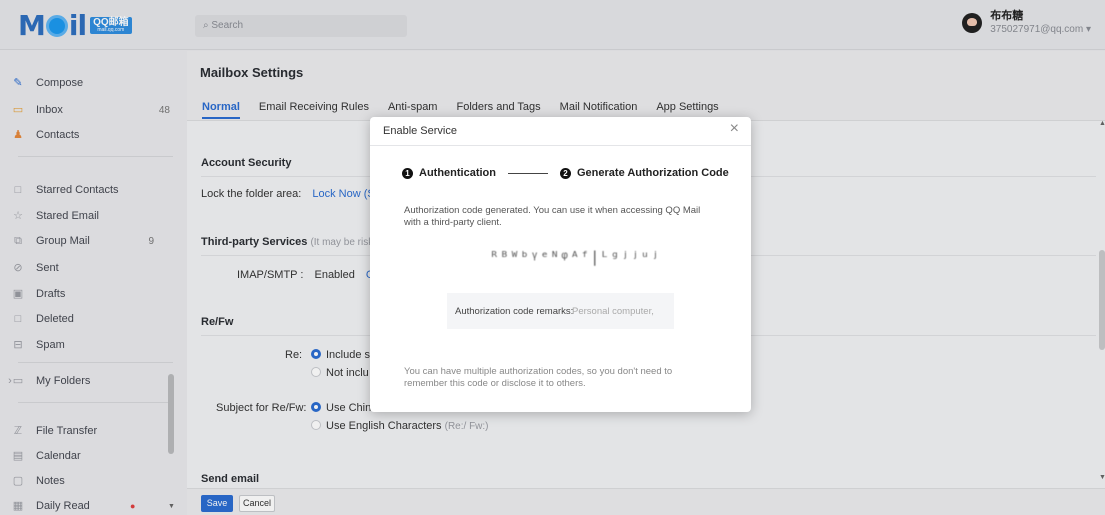 The width and height of the screenshot is (1105, 515). What do you see at coordinates (407, 173) in the screenshot?
I see `step-1-number-icon: 1` at bounding box center [407, 173].